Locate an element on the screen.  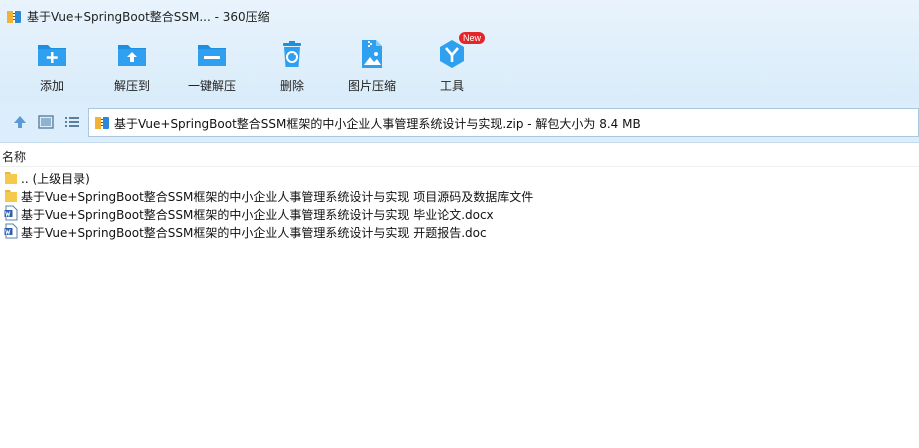
zip-file-icon is located at coordinates (102, 123).